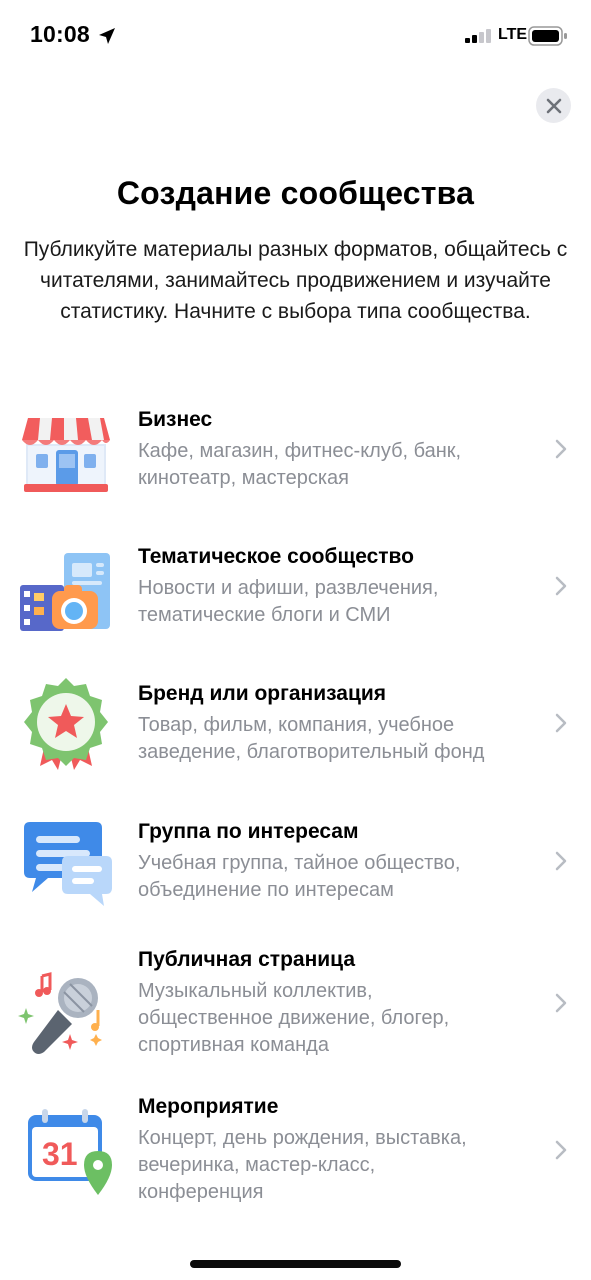  What do you see at coordinates (208, 1106) in the screenshot?
I see `type-title: Мероприятие` at bounding box center [208, 1106].